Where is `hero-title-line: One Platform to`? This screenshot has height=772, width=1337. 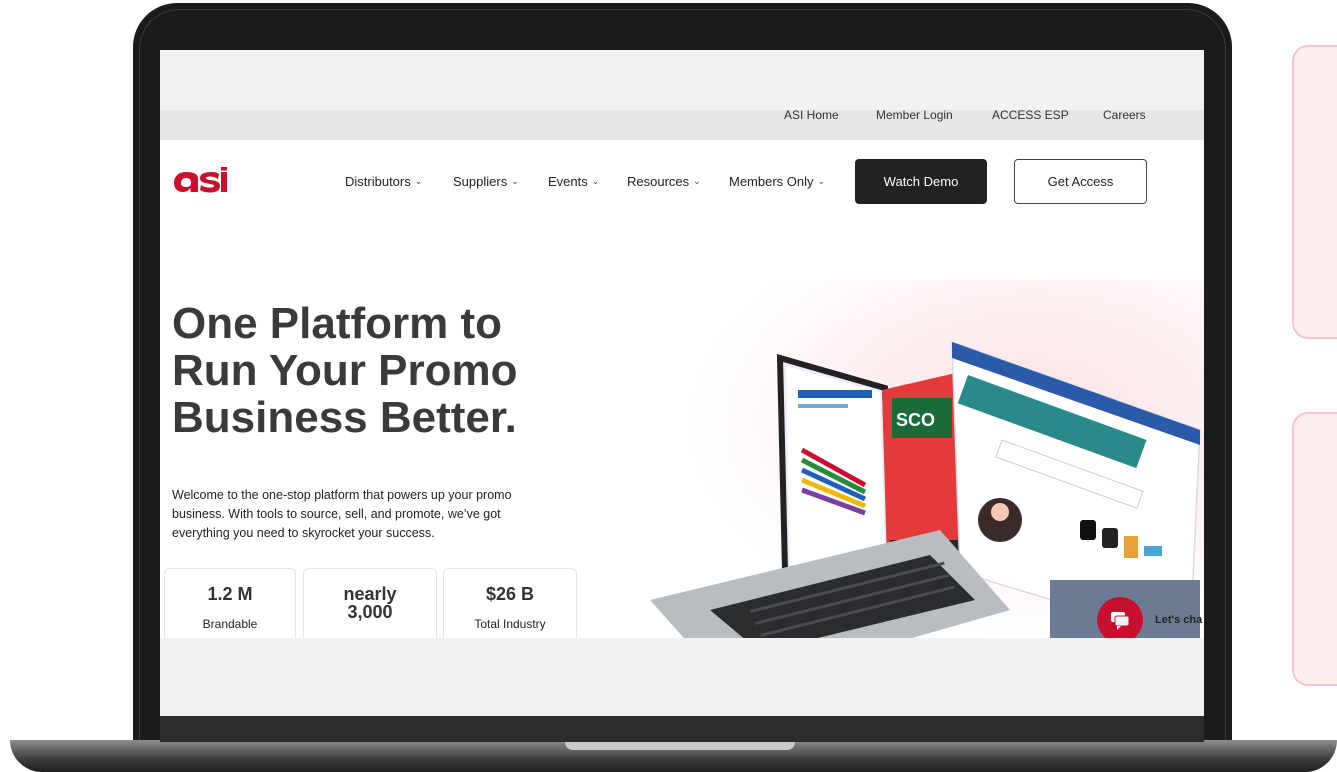
hero-title-line: One Platform to is located at coordinates (337, 323).